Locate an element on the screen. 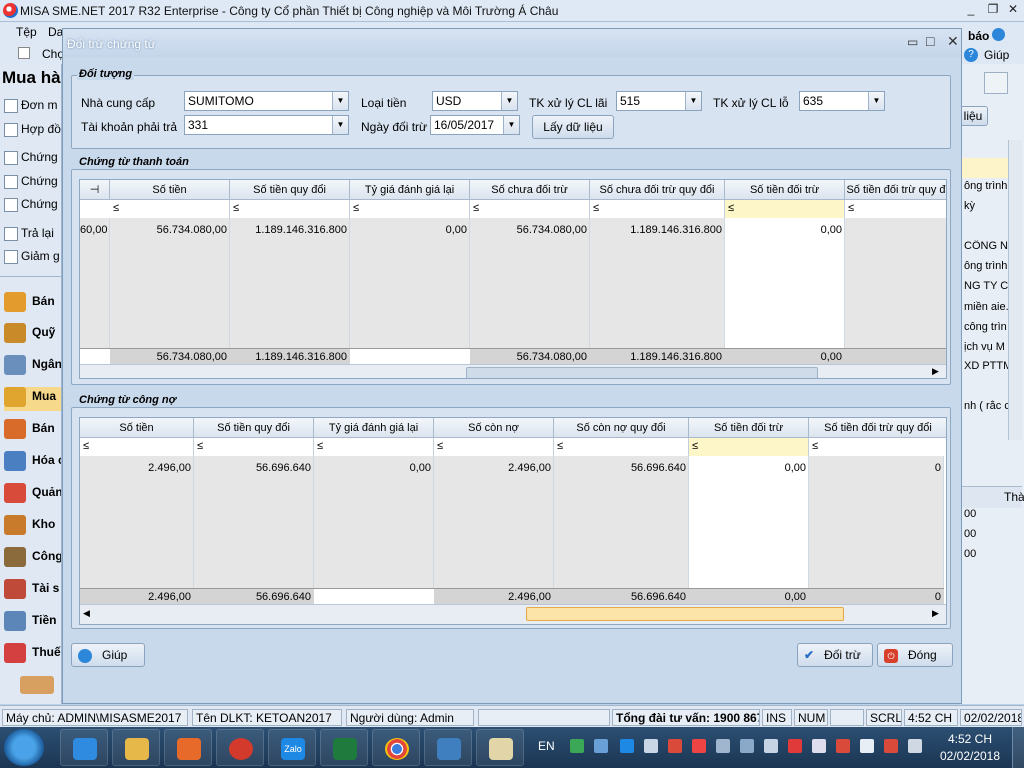 This screenshot has height=768, width=1024. module-cash: Quỹ is located at coordinates (32, 335).